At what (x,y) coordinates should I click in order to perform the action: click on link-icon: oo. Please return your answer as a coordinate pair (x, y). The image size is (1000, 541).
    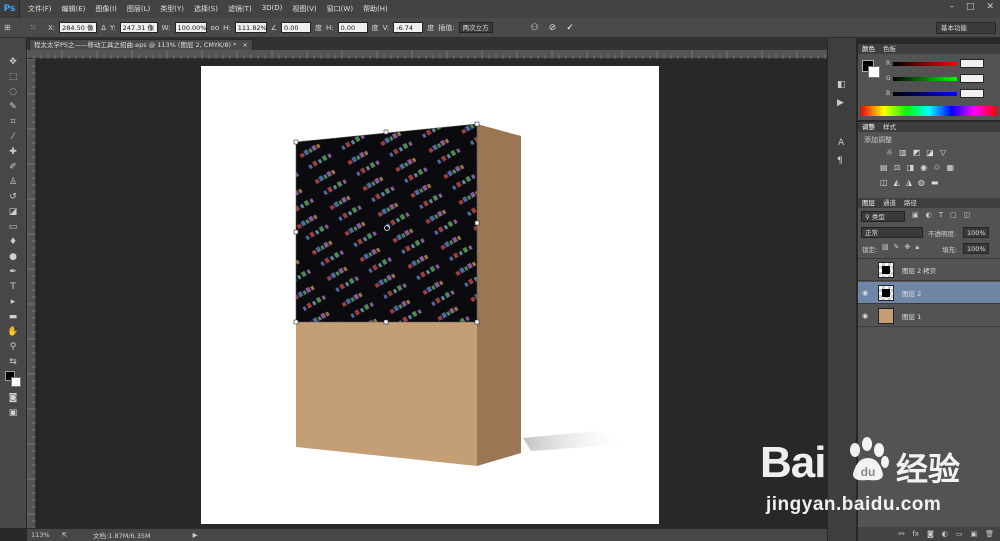
    Looking at the image, I should click on (215, 28).